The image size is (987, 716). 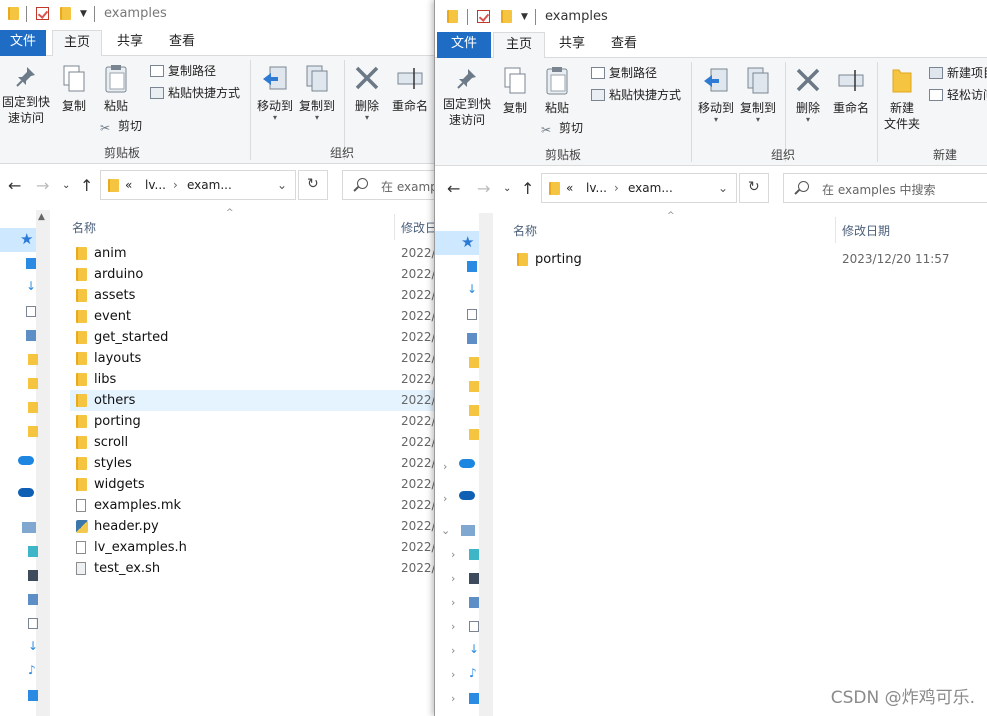 I want to click on file-row: styles 2022/, so click(x=255, y=463).